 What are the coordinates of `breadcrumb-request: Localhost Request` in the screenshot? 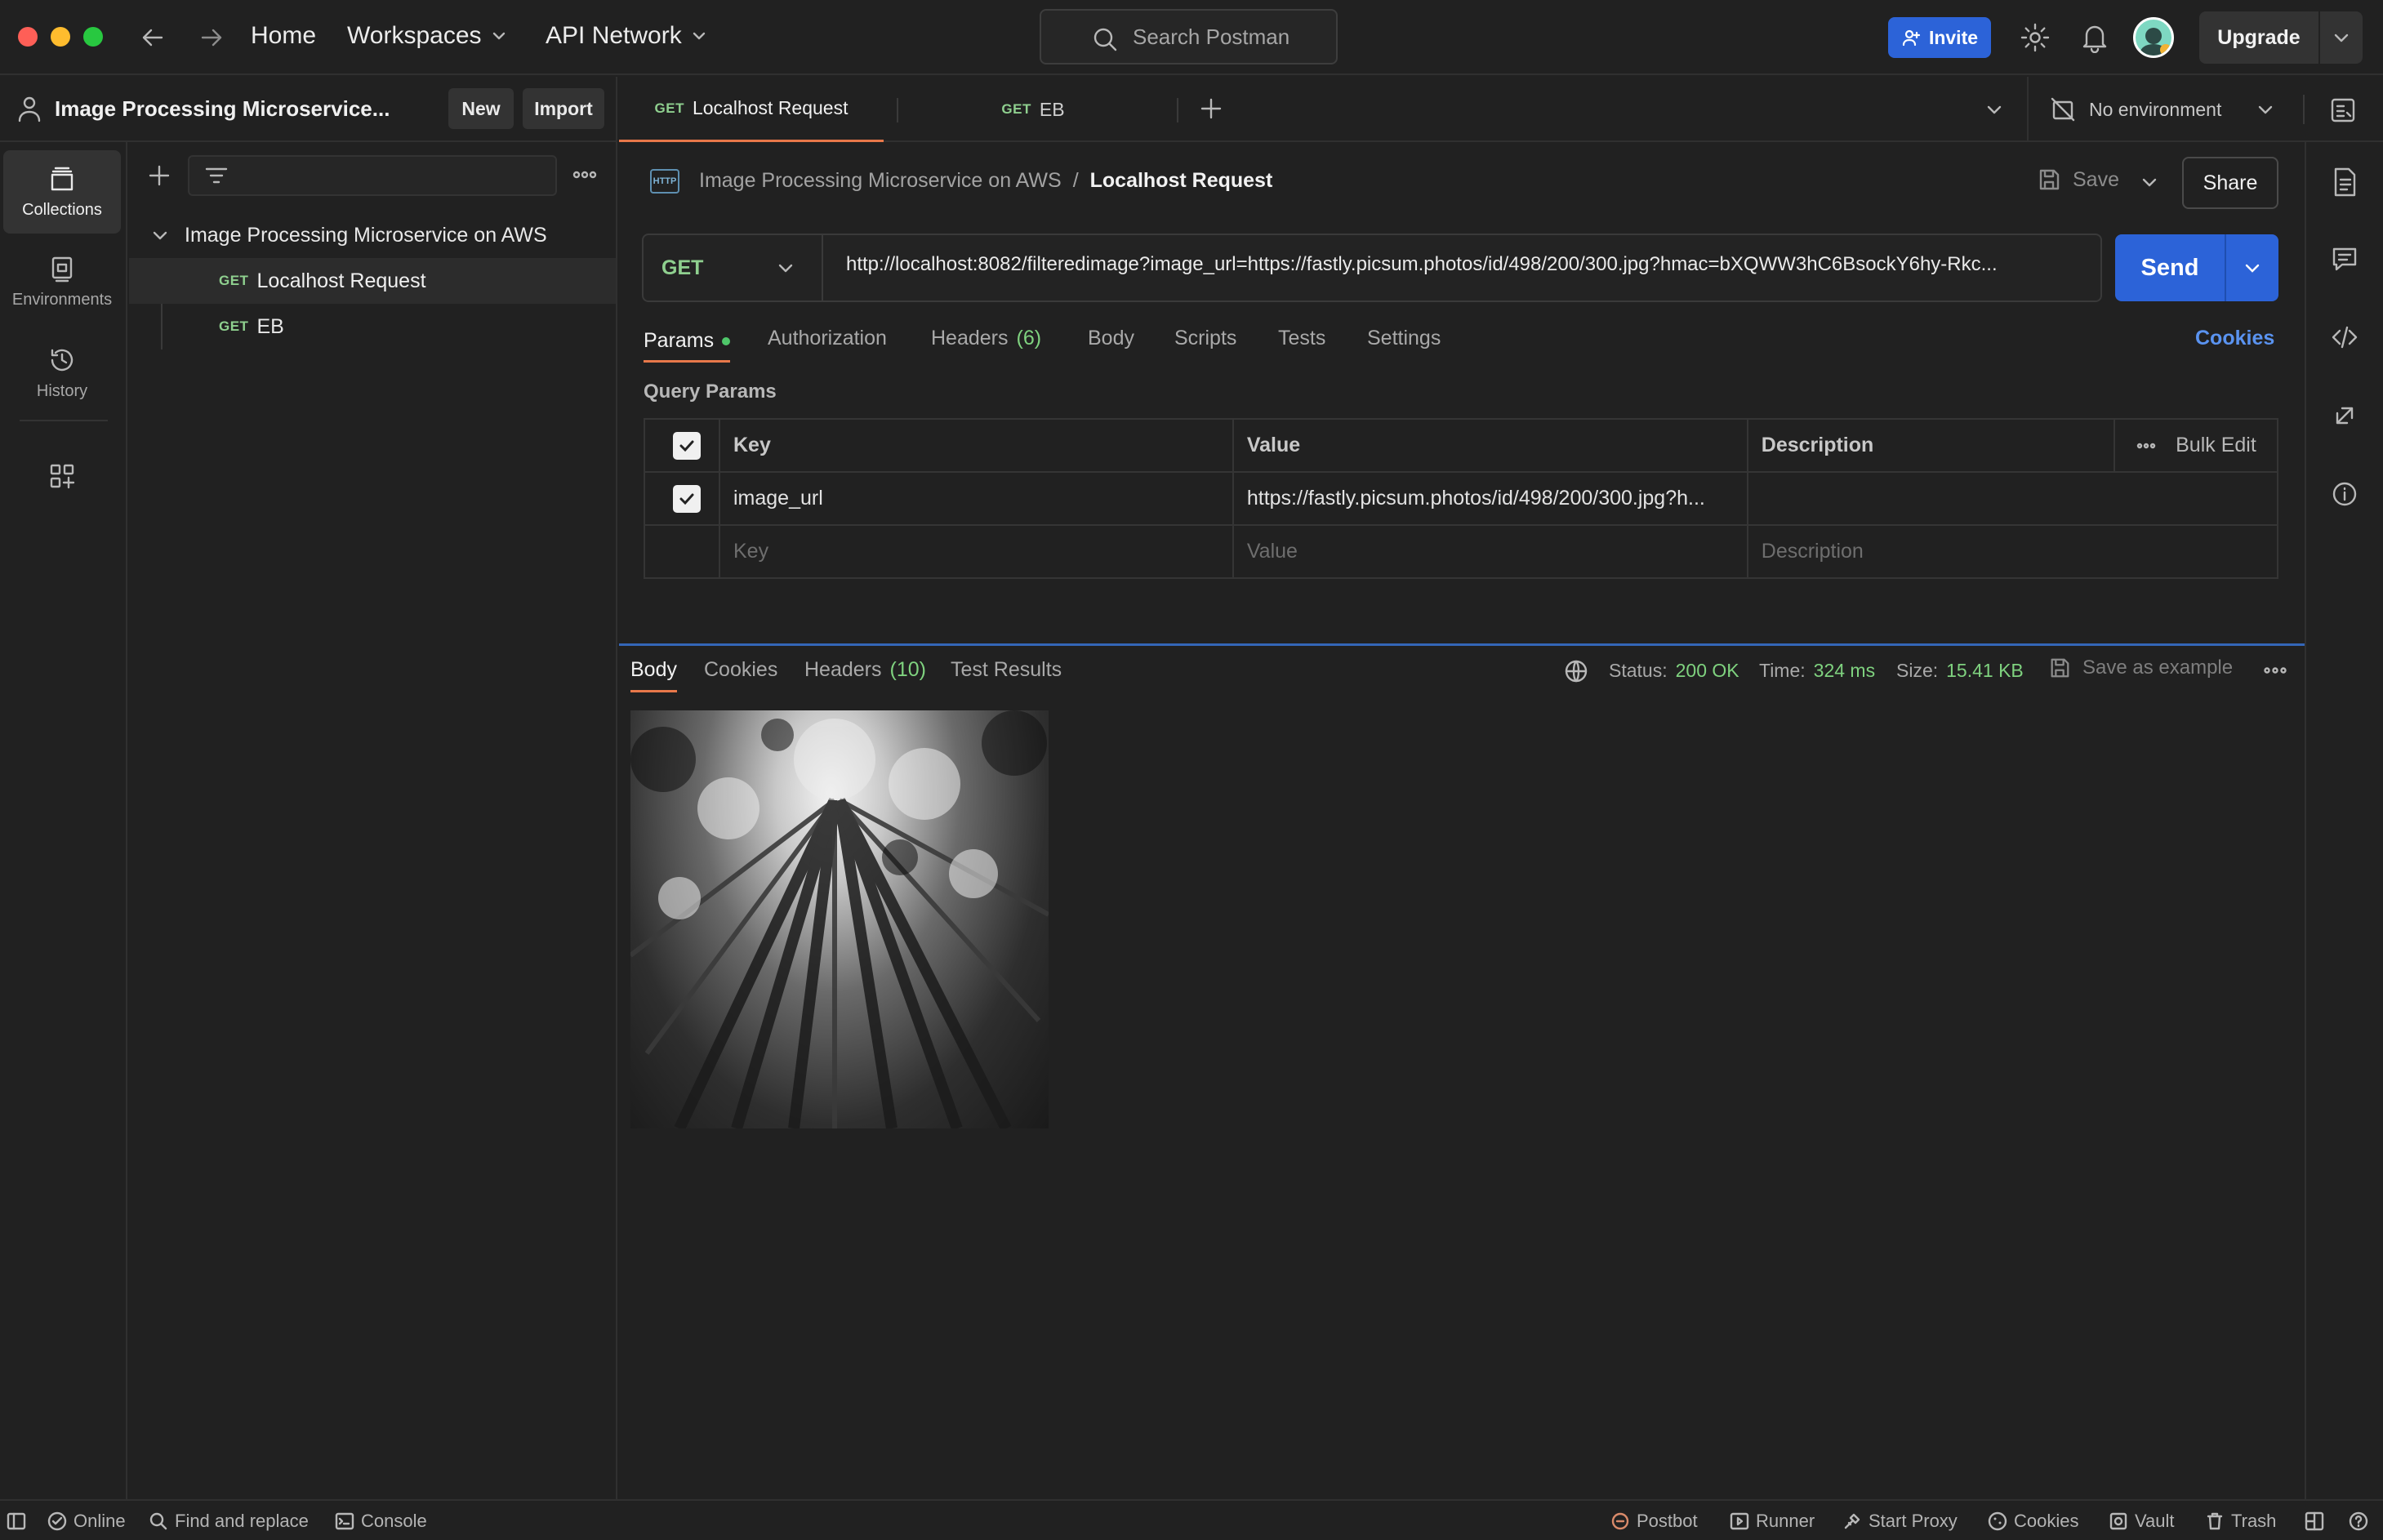 It's located at (1181, 181).